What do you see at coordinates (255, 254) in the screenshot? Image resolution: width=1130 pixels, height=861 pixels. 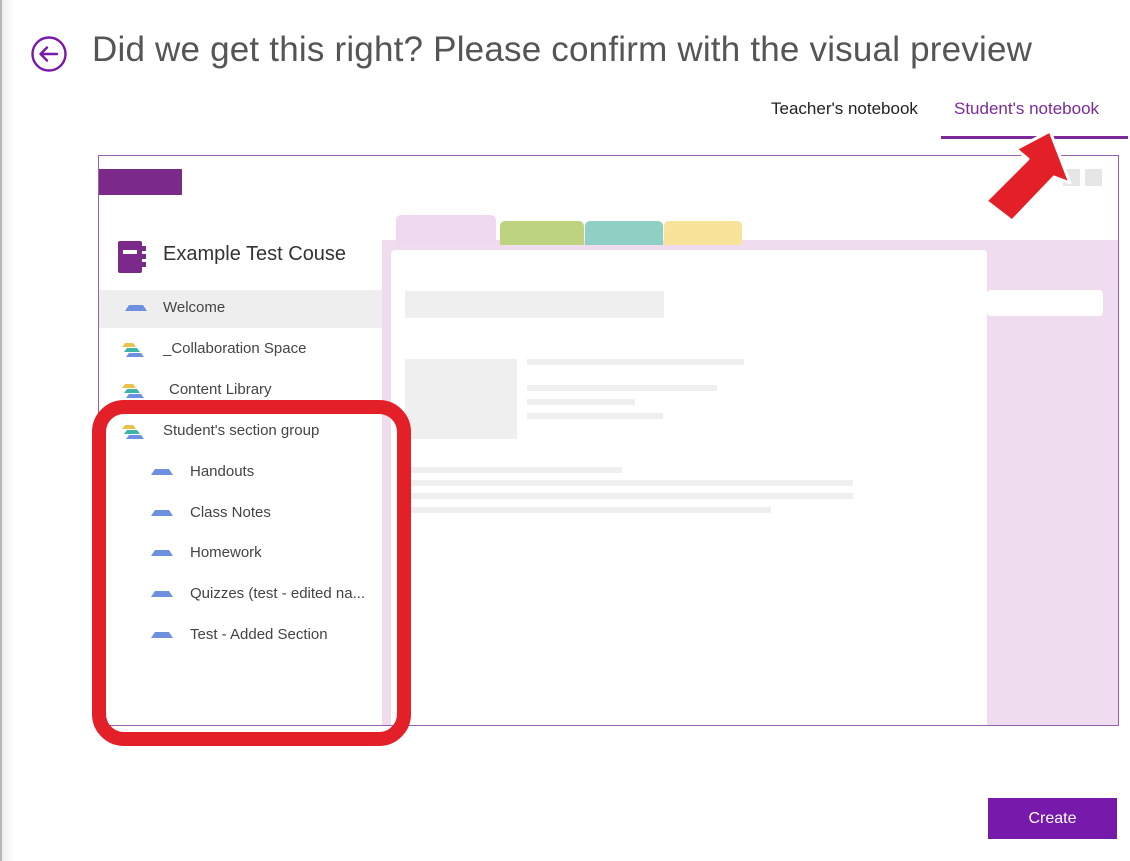 I see `notebook-title: Example Test Couse` at bounding box center [255, 254].